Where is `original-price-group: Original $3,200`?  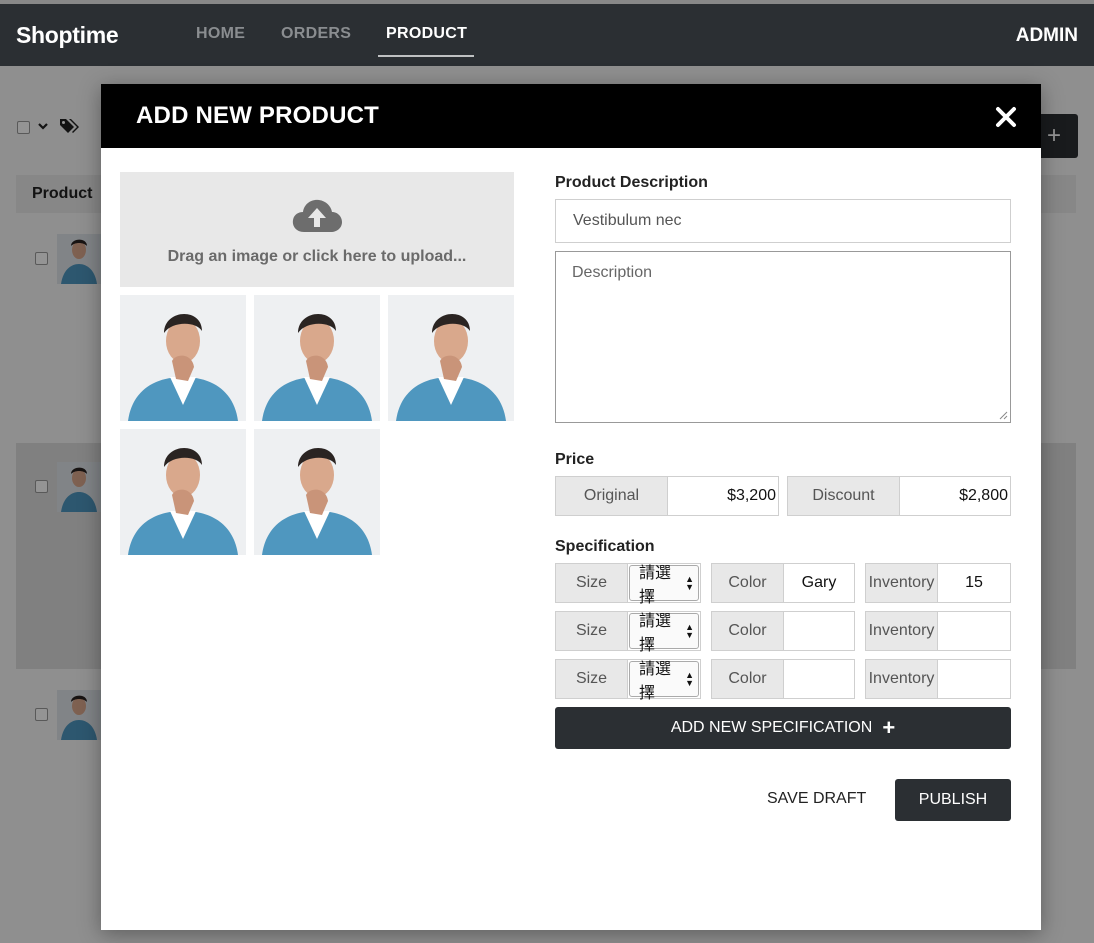
original-price-group: Original $3,200 is located at coordinates (667, 496).